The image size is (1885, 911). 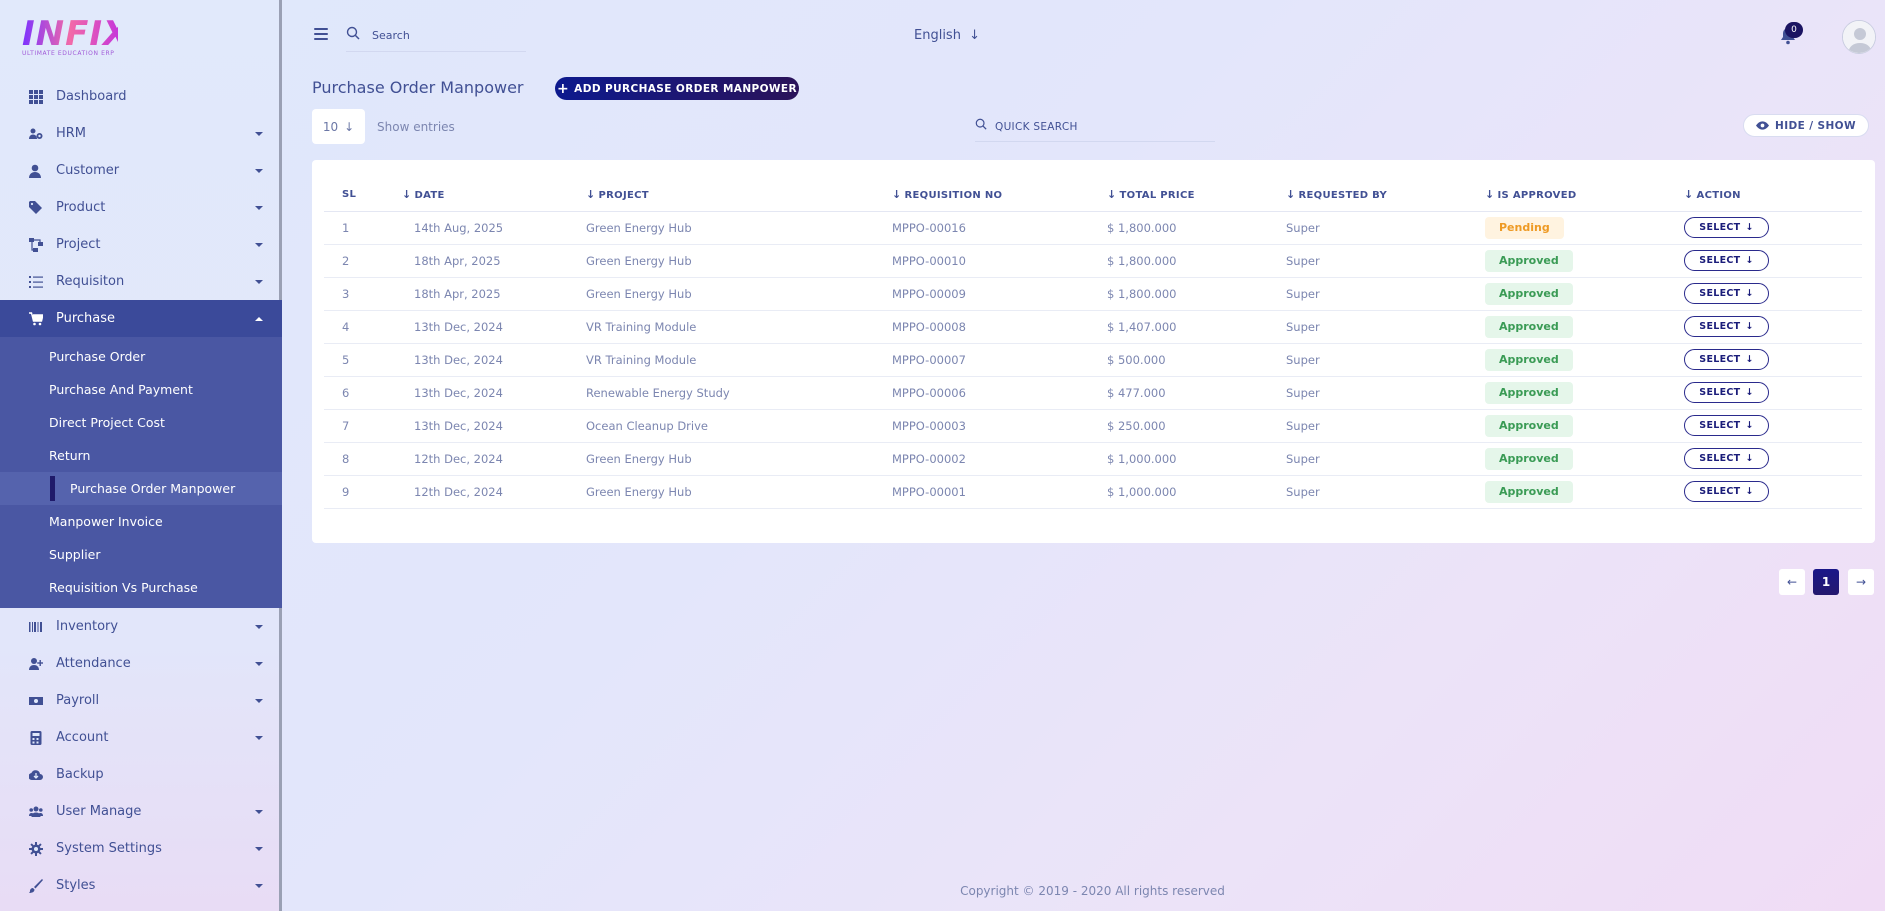 I want to click on column-header-action: ↓ ACTION, so click(x=1773, y=195).